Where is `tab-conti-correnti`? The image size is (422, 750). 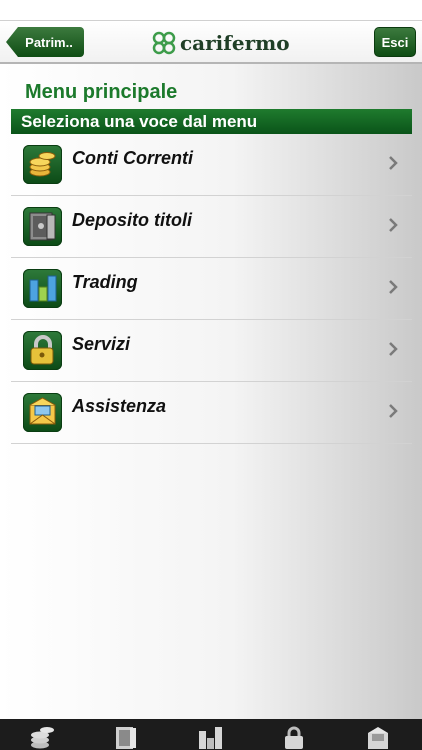 tab-conti-correnti is located at coordinates (42, 734).